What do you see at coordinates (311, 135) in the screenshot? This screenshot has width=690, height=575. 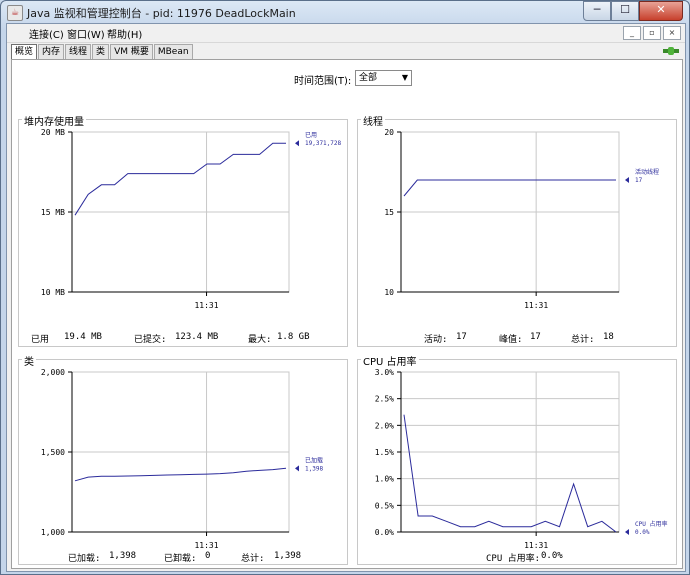 I see `heap-legend-name: 已用` at bounding box center [311, 135].